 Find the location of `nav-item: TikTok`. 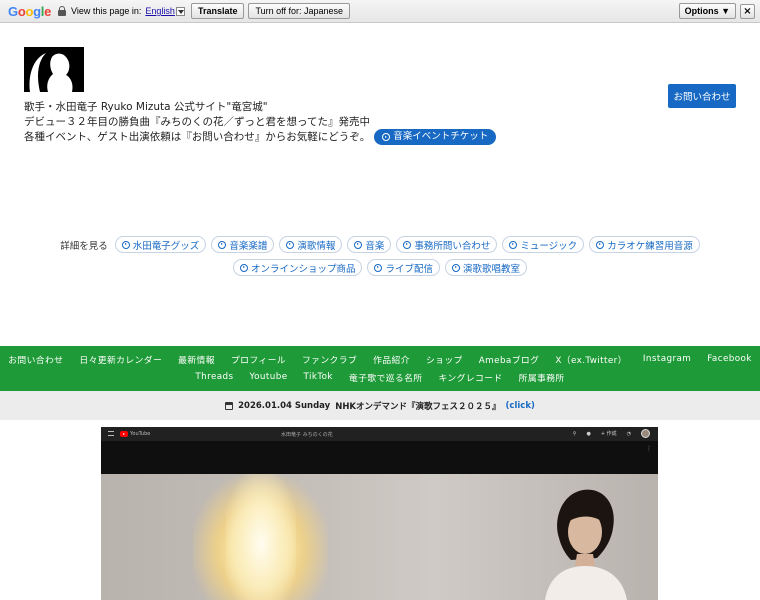

nav-item: TikTok is located at coordinates (318, 377).